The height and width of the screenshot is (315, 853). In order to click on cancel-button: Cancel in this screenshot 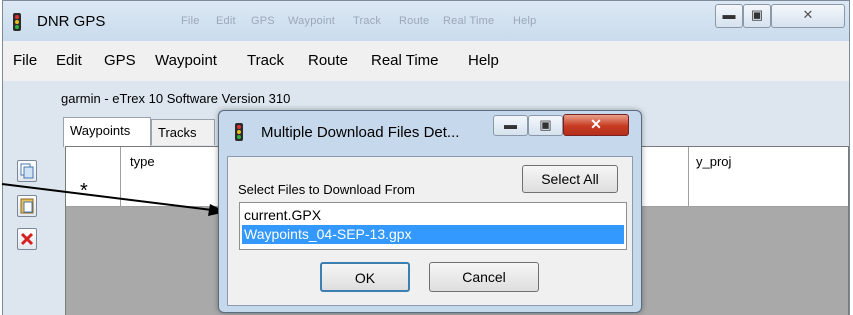, I will do `click(484, 277)`.